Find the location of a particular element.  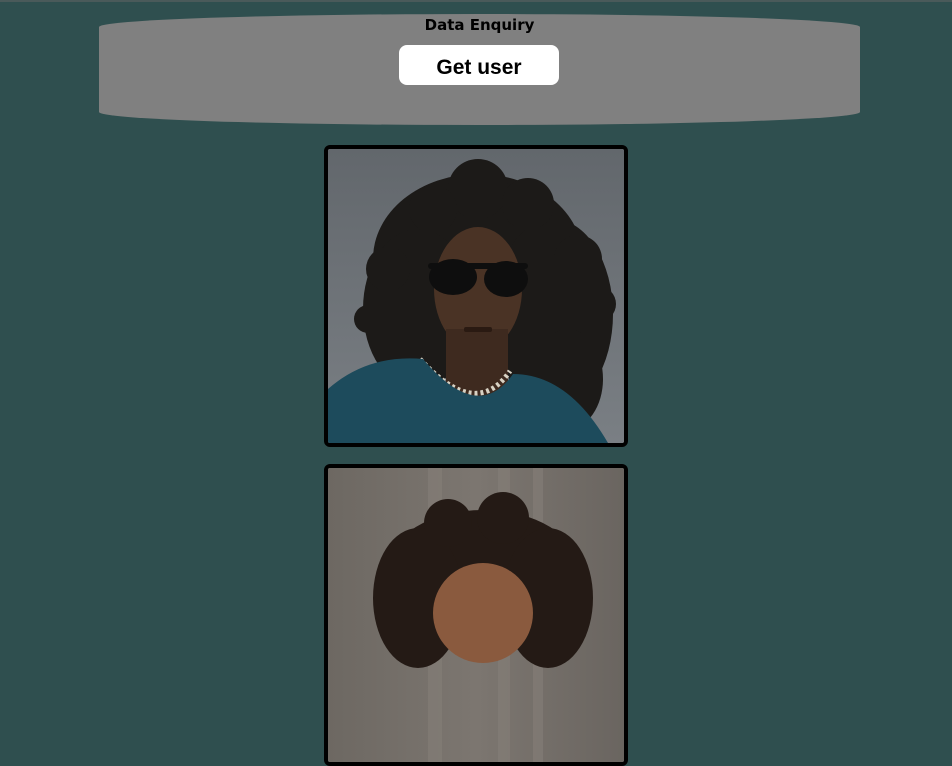

page-title: Data Enquiry is located at coordinates (479, 25).